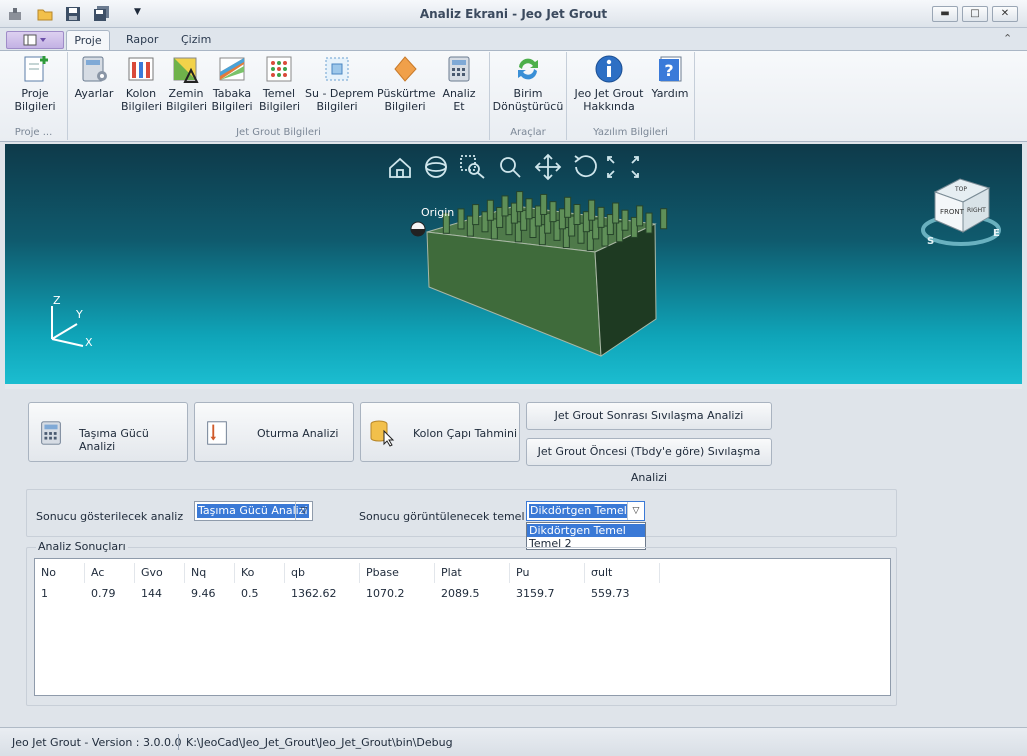 This screenshot has width=1027, height=756. Describe the element at coordinates (94, 93) in the screenshot. I see `ayarlar-label: Ayarlar` at that location.